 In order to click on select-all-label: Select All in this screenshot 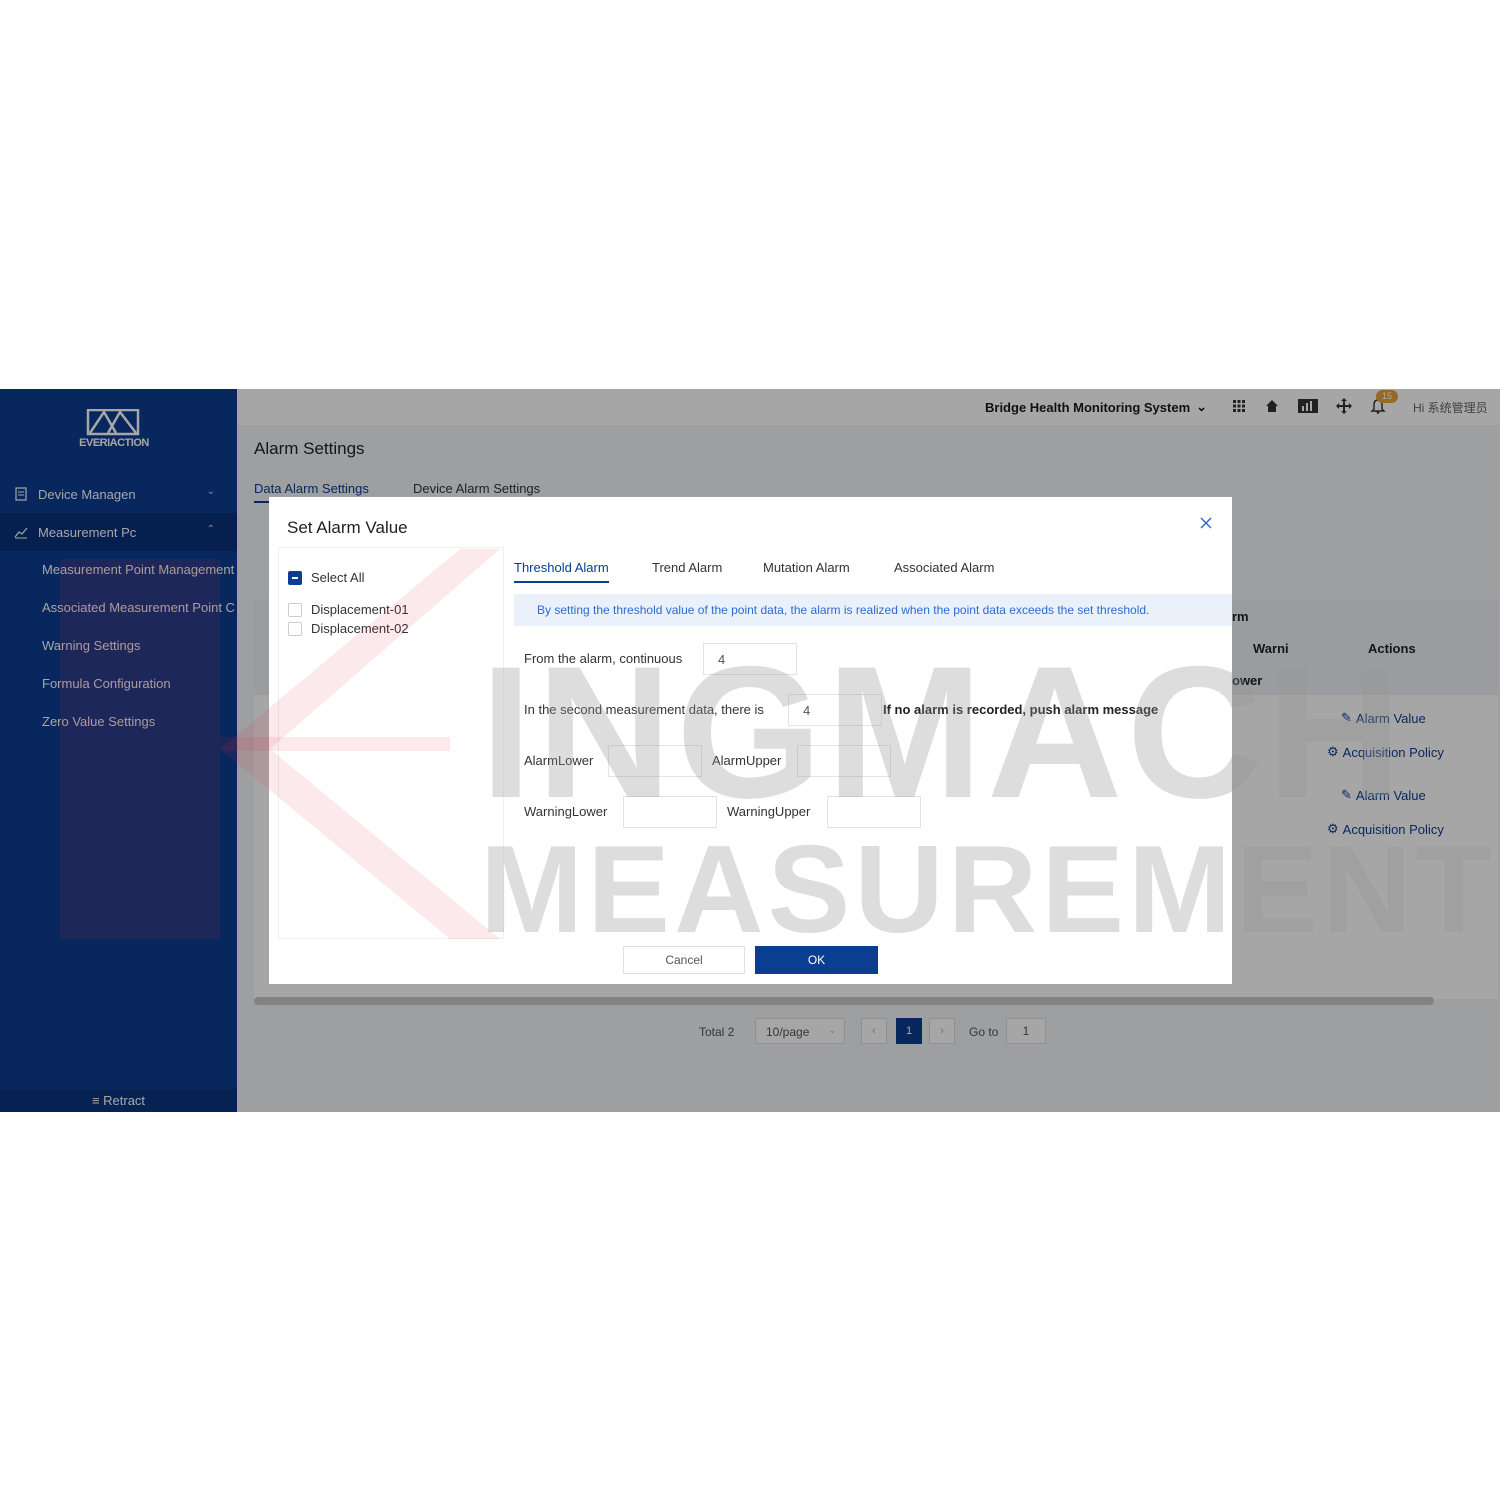, I will do `click(338, 577)`.